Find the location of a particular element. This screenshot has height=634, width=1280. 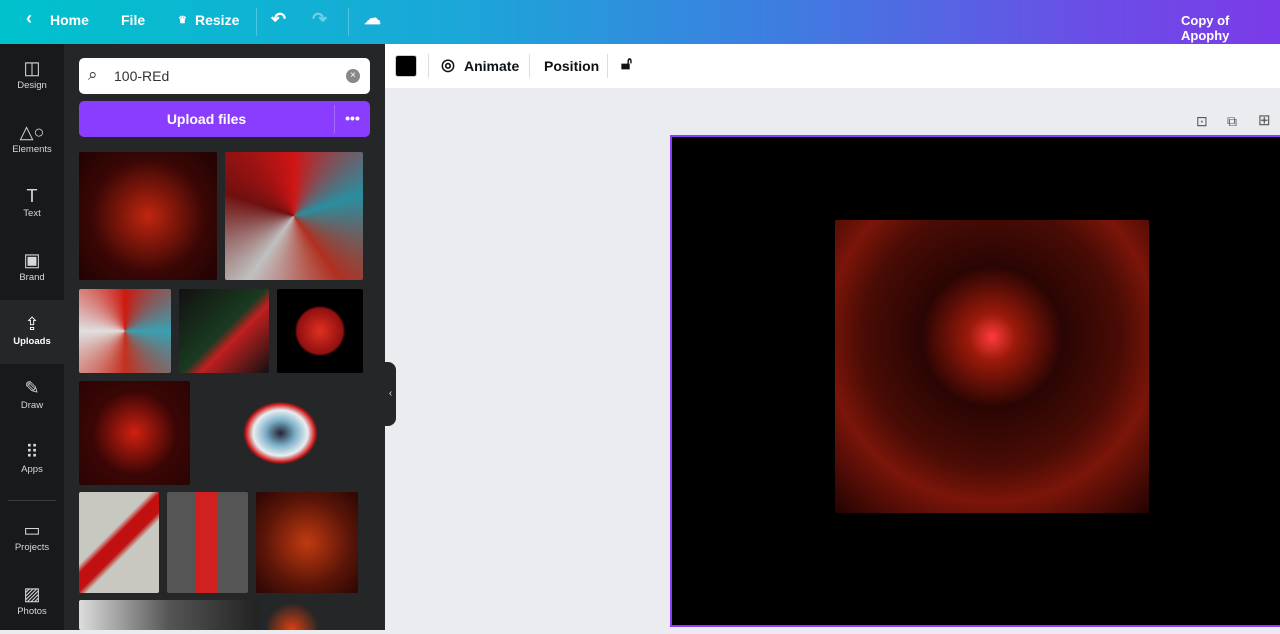

upload-label: Upload files is located at coordinates (206, 119).